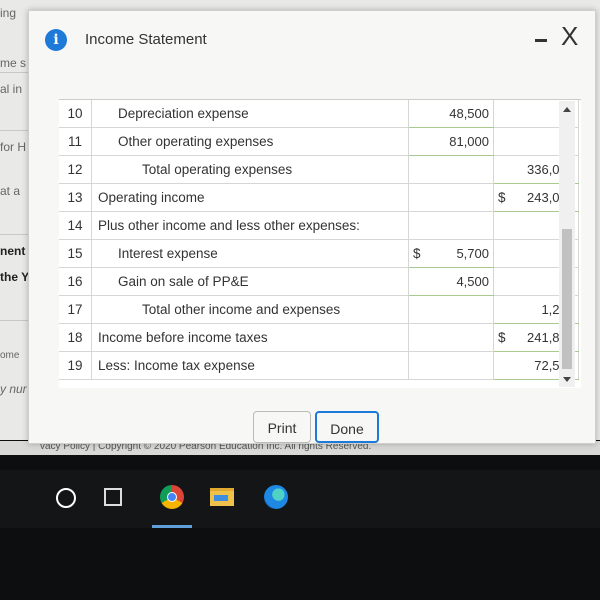  Describe the element at coordinates (567, 299) in the screenshot. I see `scrollbar-thumb` at that location.